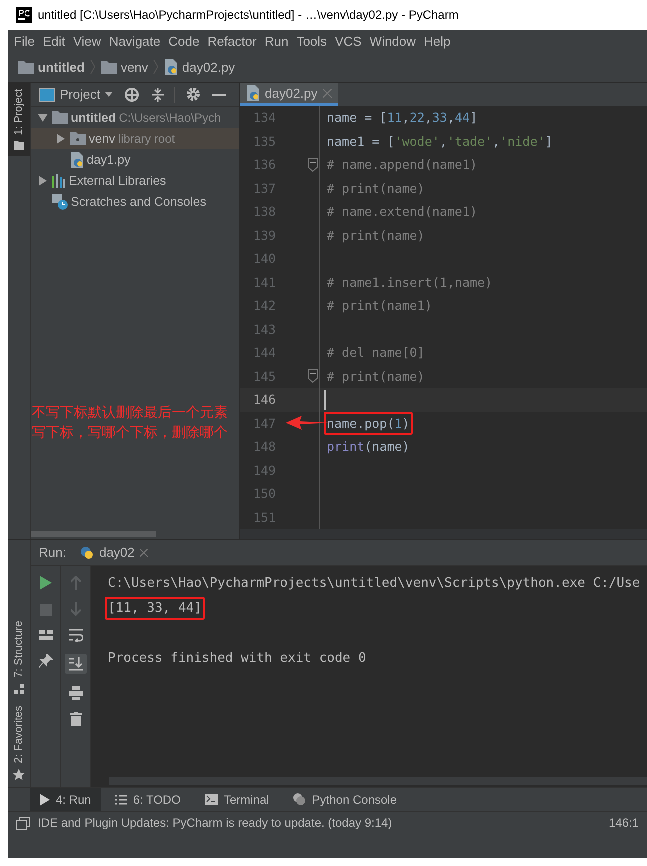  I want to click on settings-icon, so click(194, 94).